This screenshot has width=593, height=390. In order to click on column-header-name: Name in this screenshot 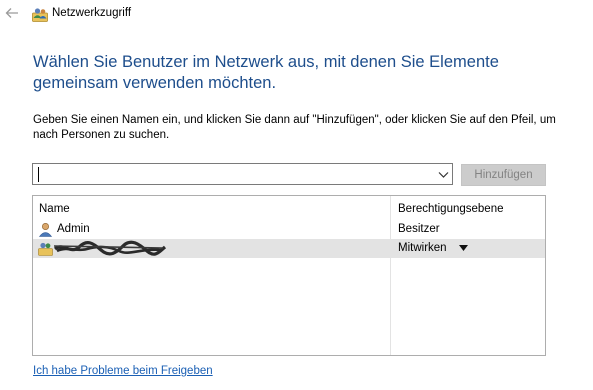, I will do `click(54, 209)`.